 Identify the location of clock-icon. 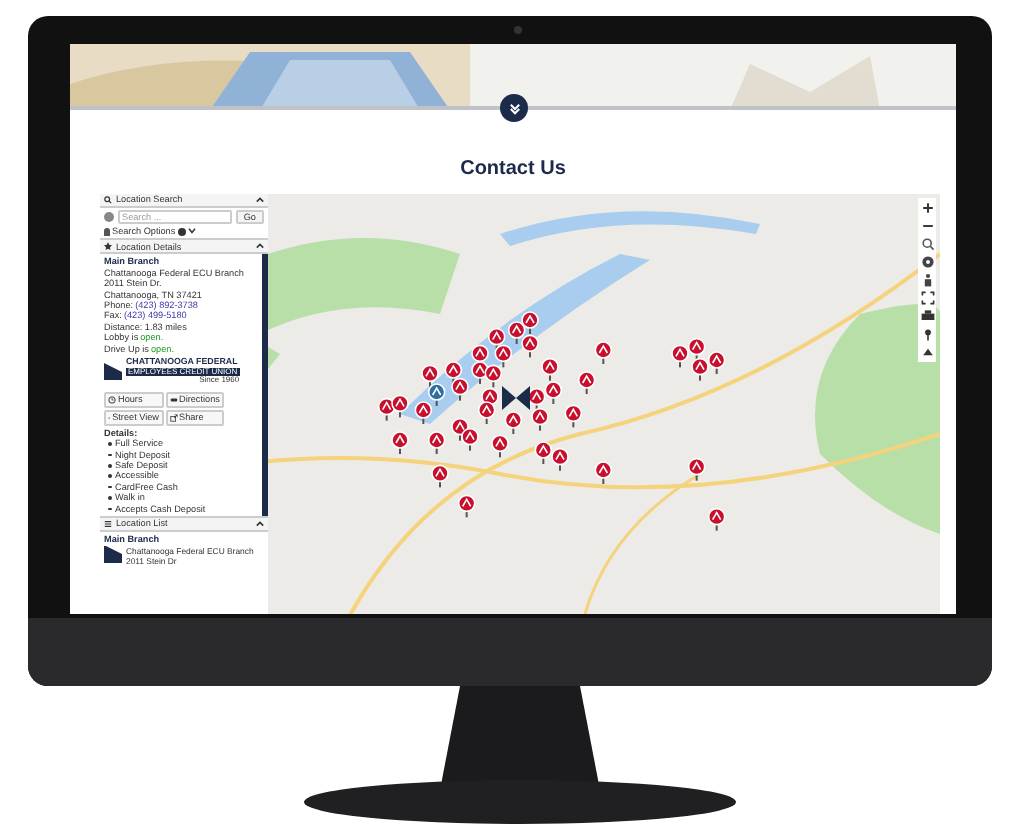
(112, 399).